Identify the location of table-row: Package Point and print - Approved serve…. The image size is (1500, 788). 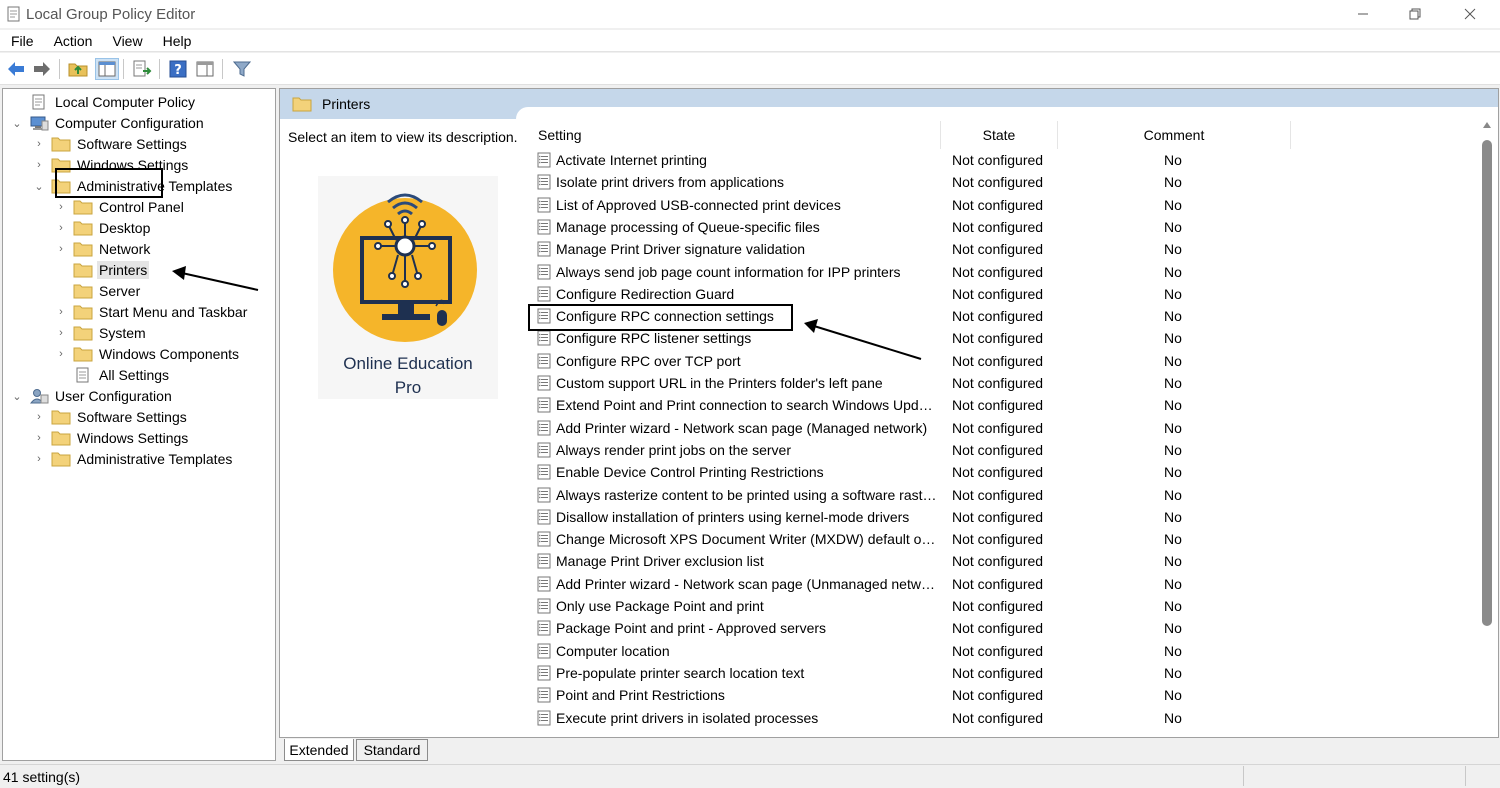
(1007, 628).